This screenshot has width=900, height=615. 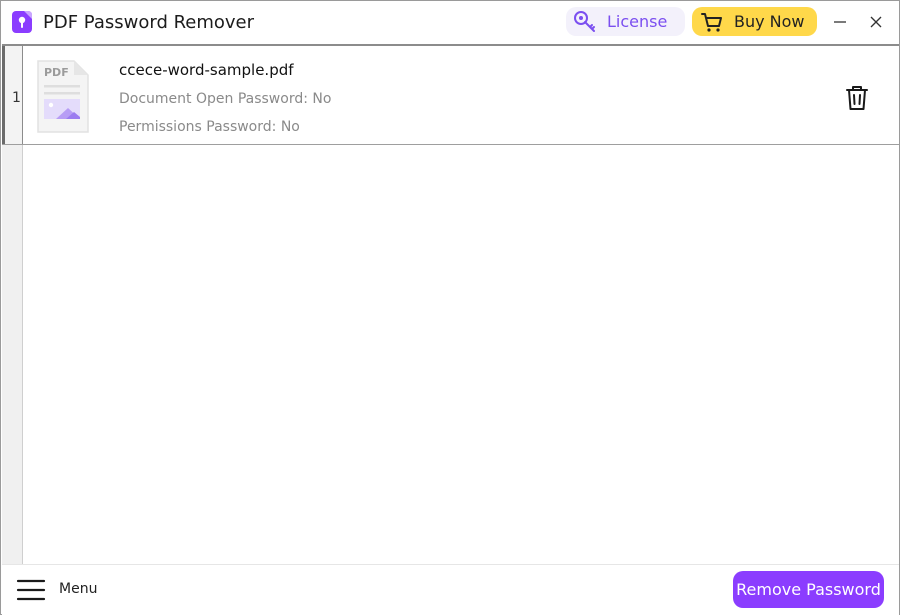 I want to click on open-password-status: Document Open Password: No, so click(x=225, y=99).